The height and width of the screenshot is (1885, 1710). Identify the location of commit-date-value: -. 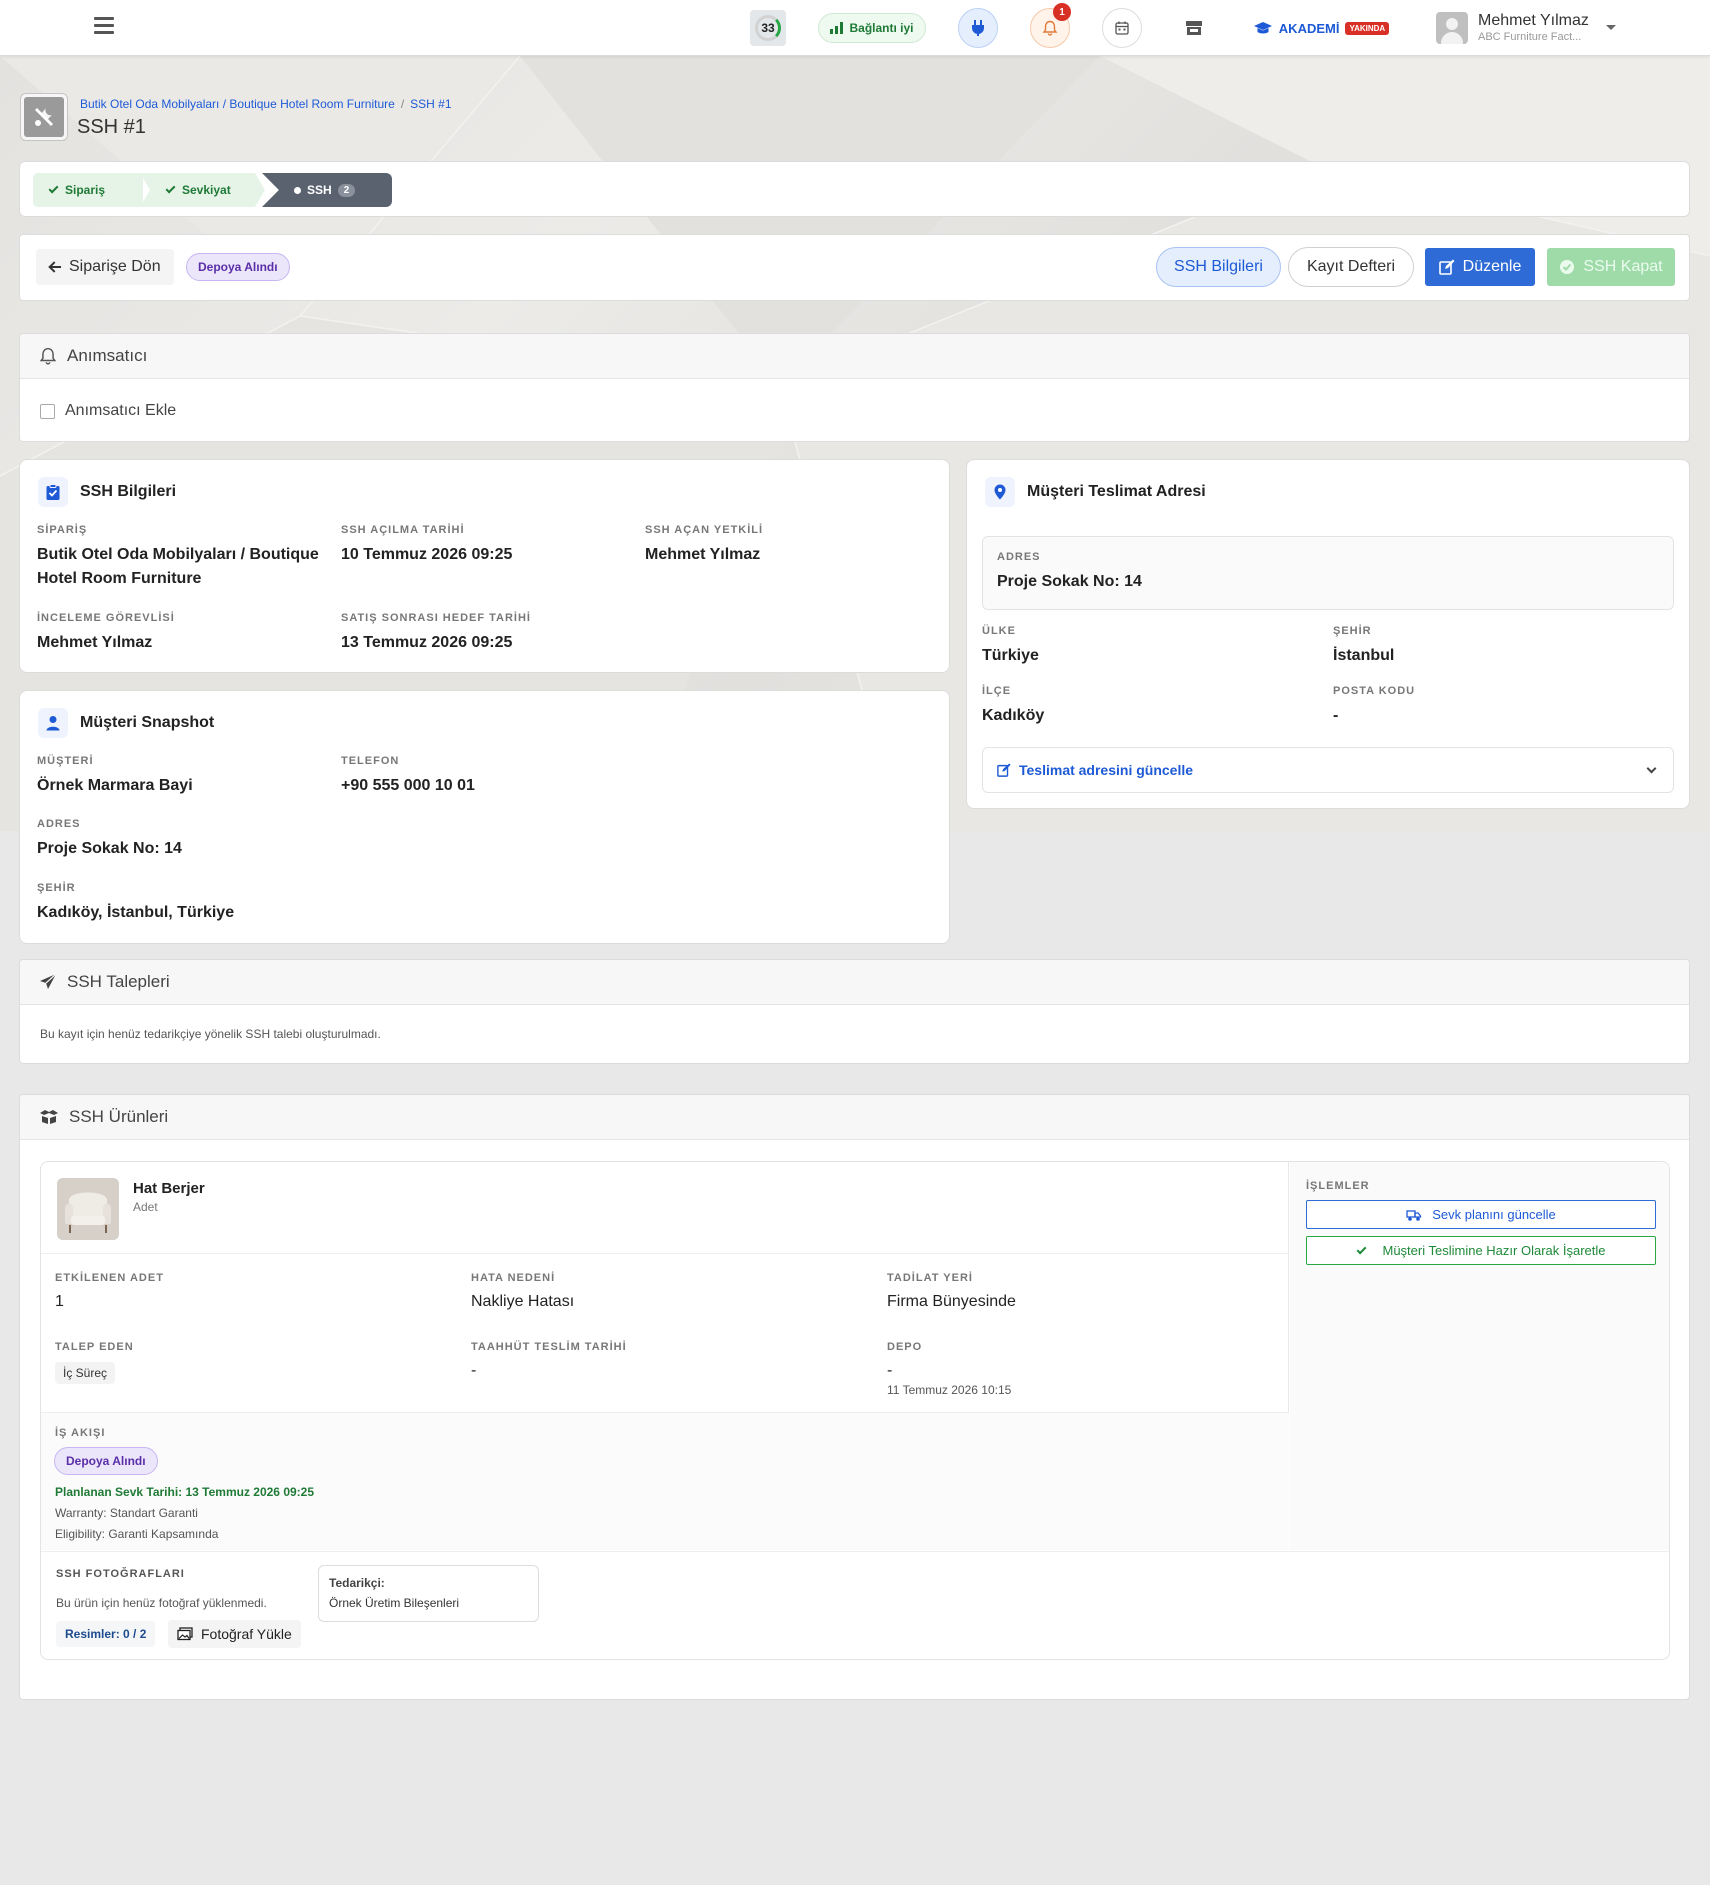
(474, 1370).